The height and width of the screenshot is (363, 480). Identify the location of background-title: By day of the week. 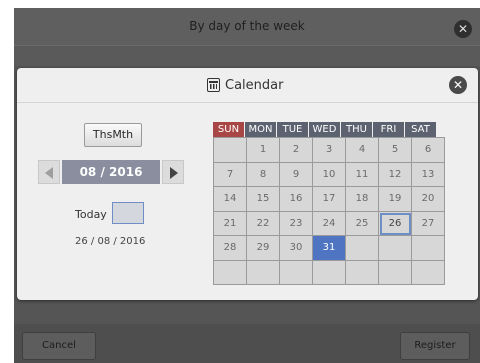
(247, 26).